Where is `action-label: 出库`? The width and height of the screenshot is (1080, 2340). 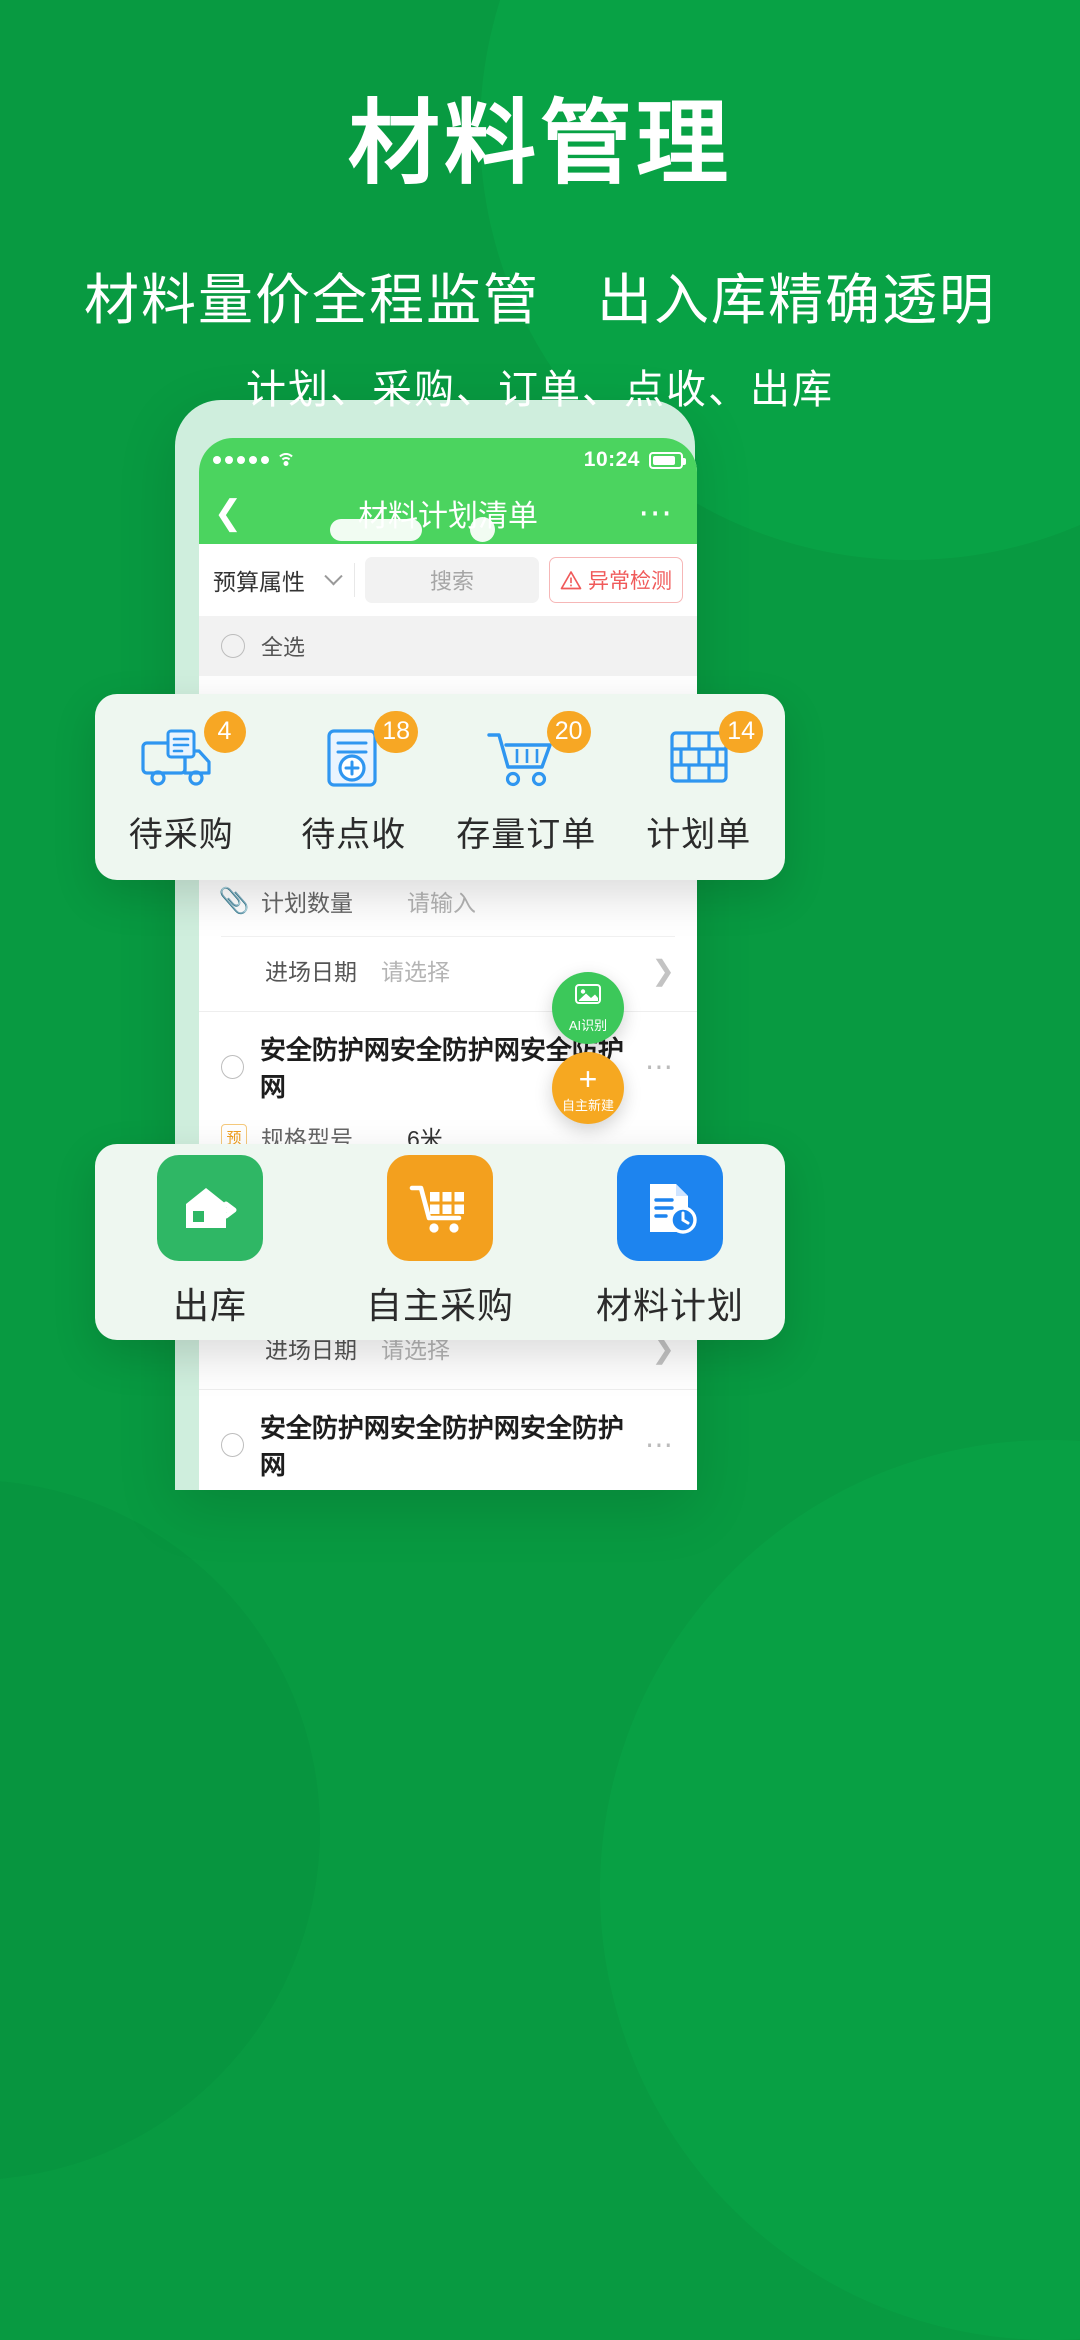 action-label: 出库 is located at coordinates (209, 1305).